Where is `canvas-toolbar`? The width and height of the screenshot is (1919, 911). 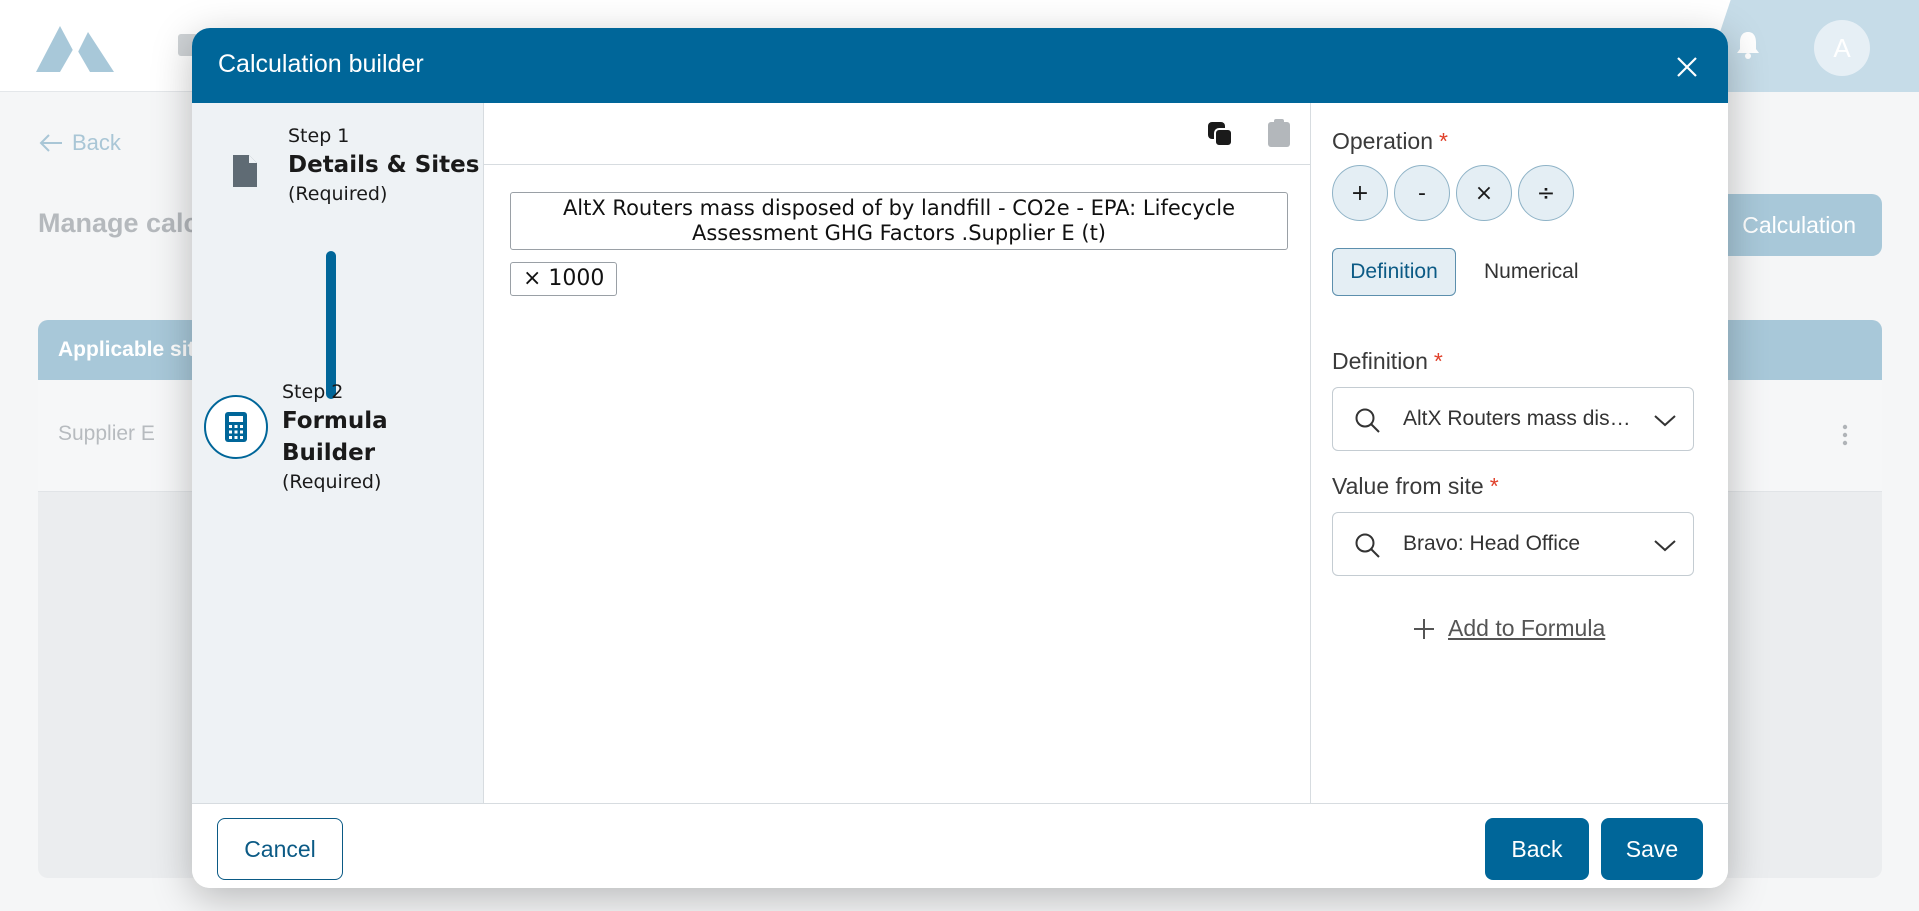 canvas-toolbar is located at coordinates (897, 134).